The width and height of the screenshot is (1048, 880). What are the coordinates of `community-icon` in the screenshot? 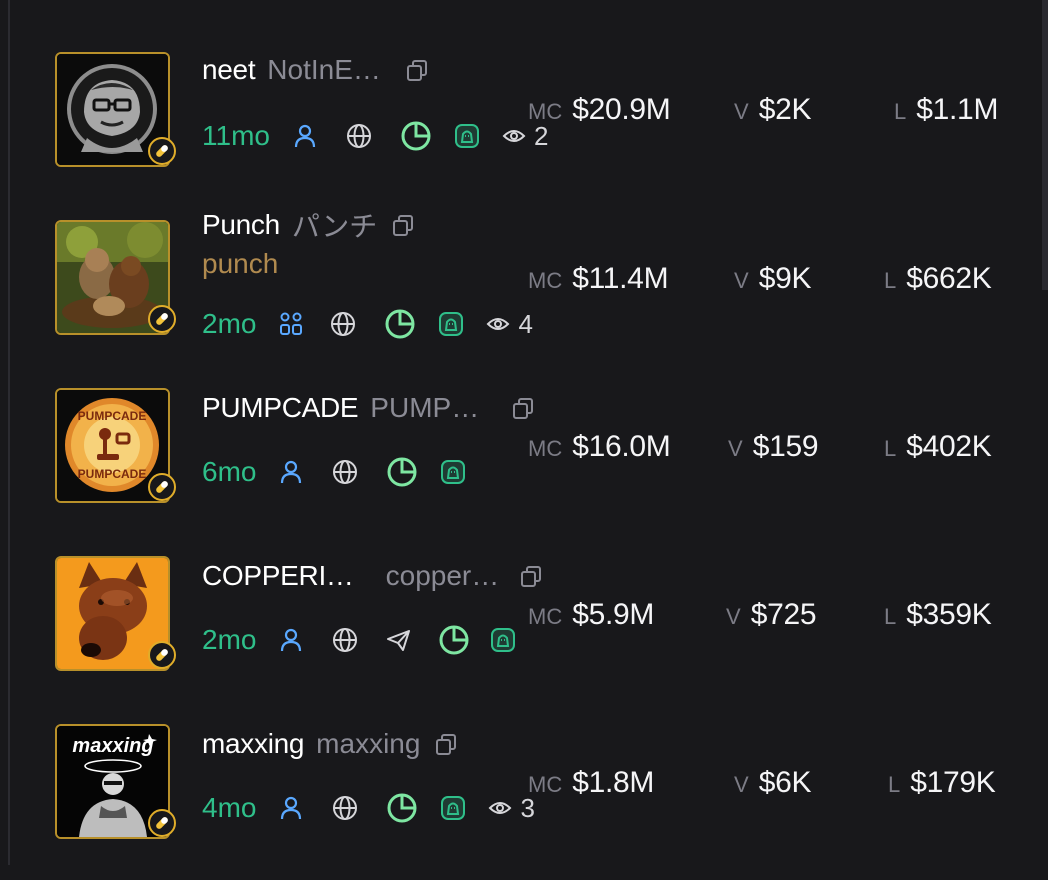 It's located at (291, 324).